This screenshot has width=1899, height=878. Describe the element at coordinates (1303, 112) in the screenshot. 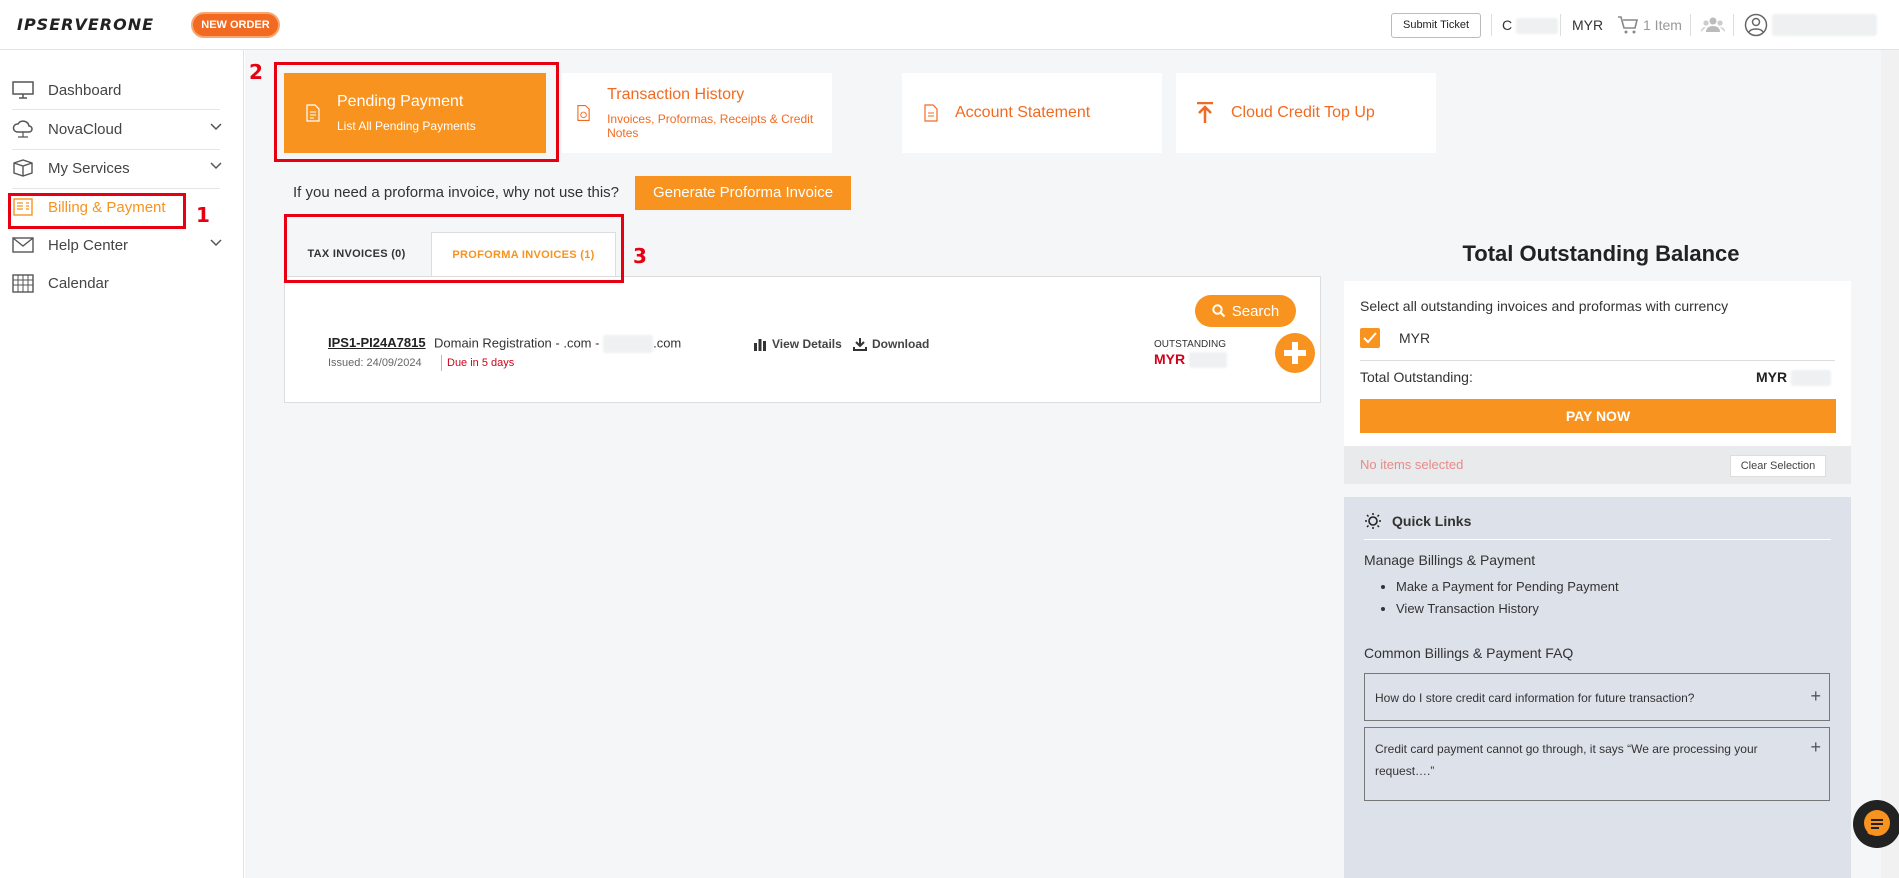

I see `tile-title: Cloud Credit Top Up` at that location.